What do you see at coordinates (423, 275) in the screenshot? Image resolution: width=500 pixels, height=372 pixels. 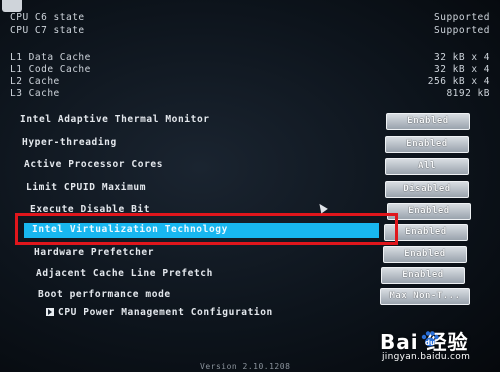 I see `adjacent-cache-option-button: Enabled` at bounding box center [423, 275].